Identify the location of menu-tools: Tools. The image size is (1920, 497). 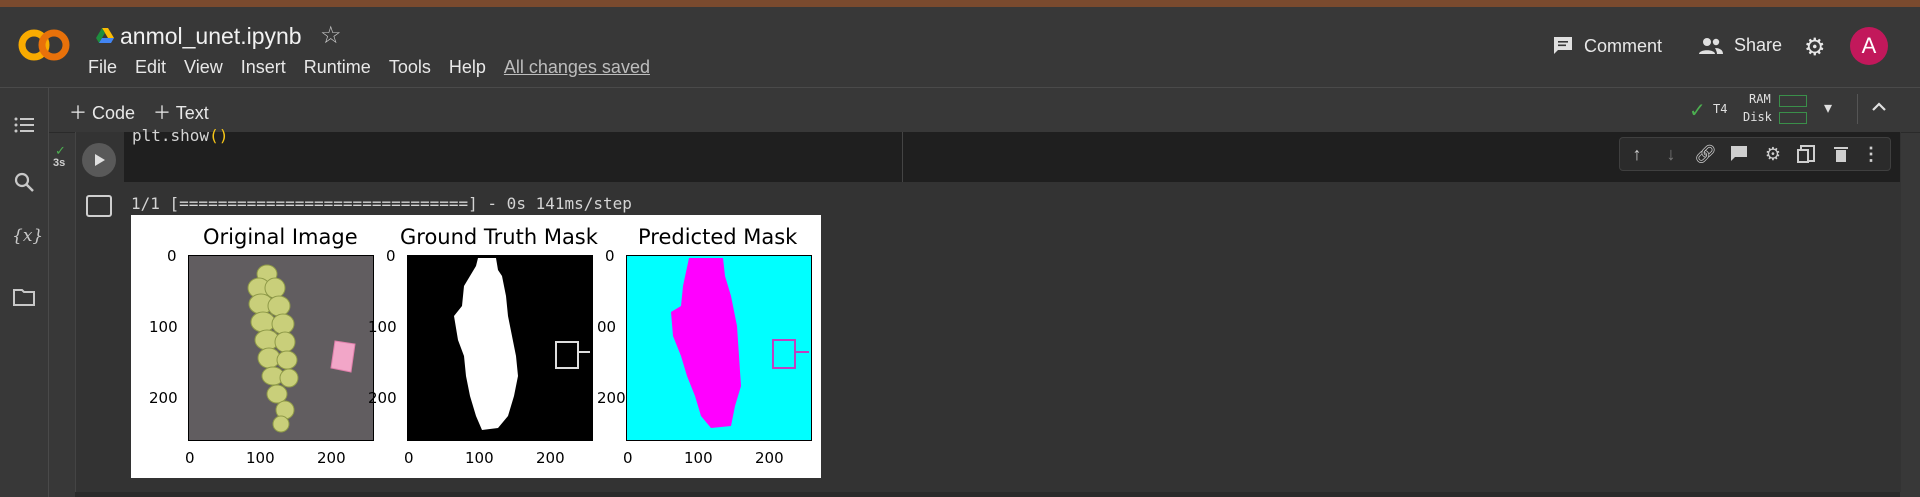
(410, 67).